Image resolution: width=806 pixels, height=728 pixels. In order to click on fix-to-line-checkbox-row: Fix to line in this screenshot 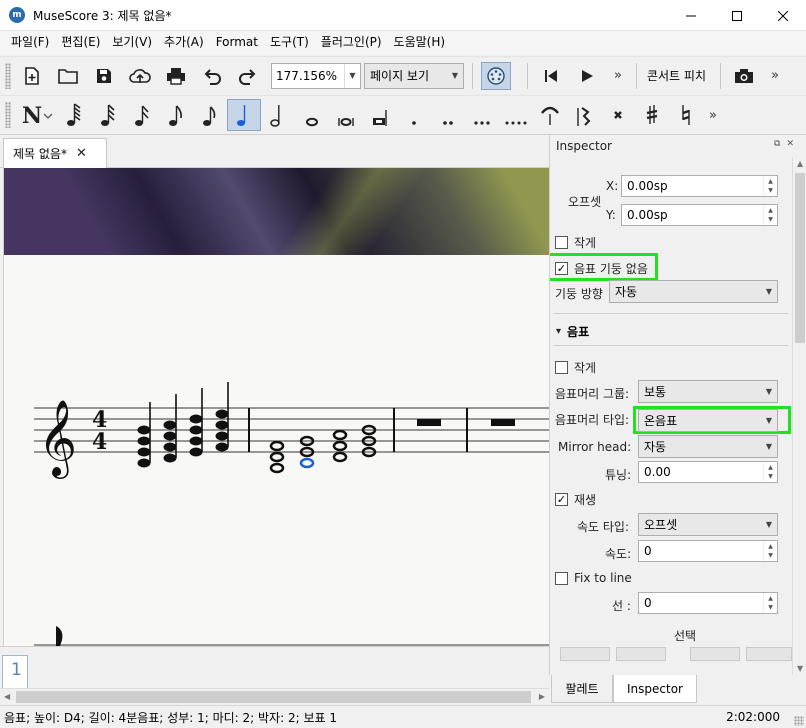, I will do `click(673, 578)`.